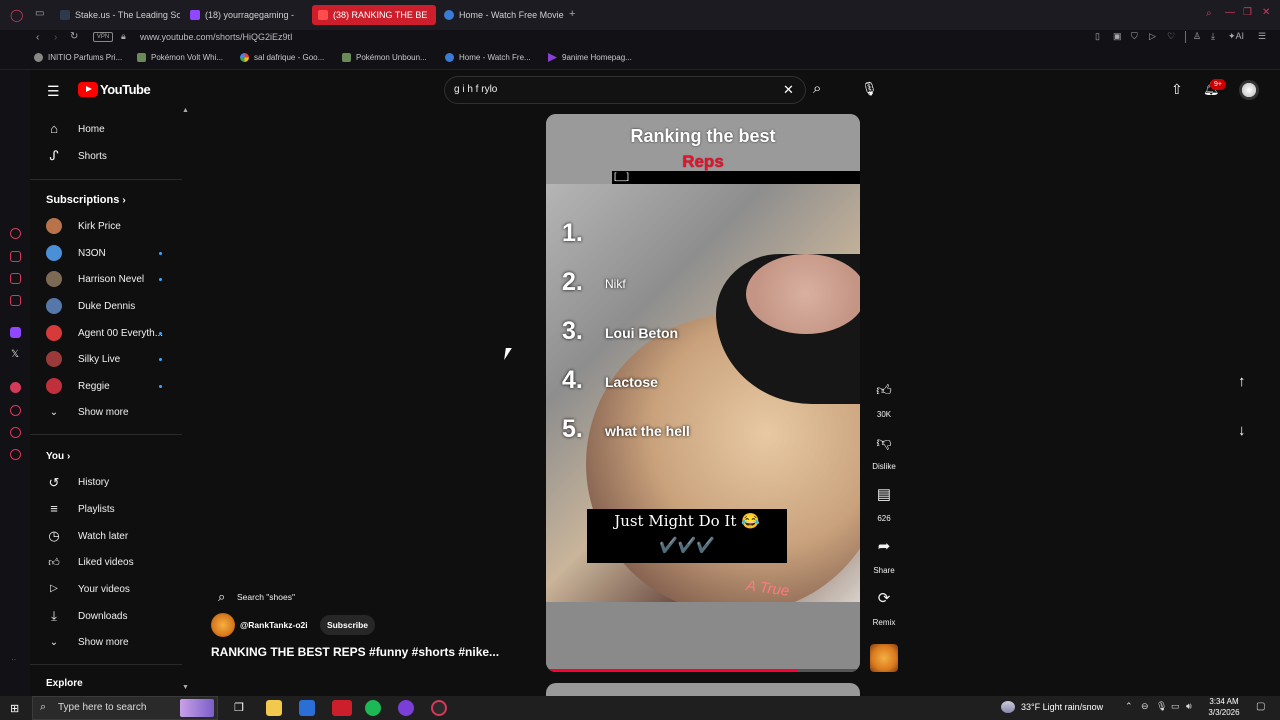  Describe the element at coordinates (439, 708) in the screenshot. I see `opera-icon` at that location.